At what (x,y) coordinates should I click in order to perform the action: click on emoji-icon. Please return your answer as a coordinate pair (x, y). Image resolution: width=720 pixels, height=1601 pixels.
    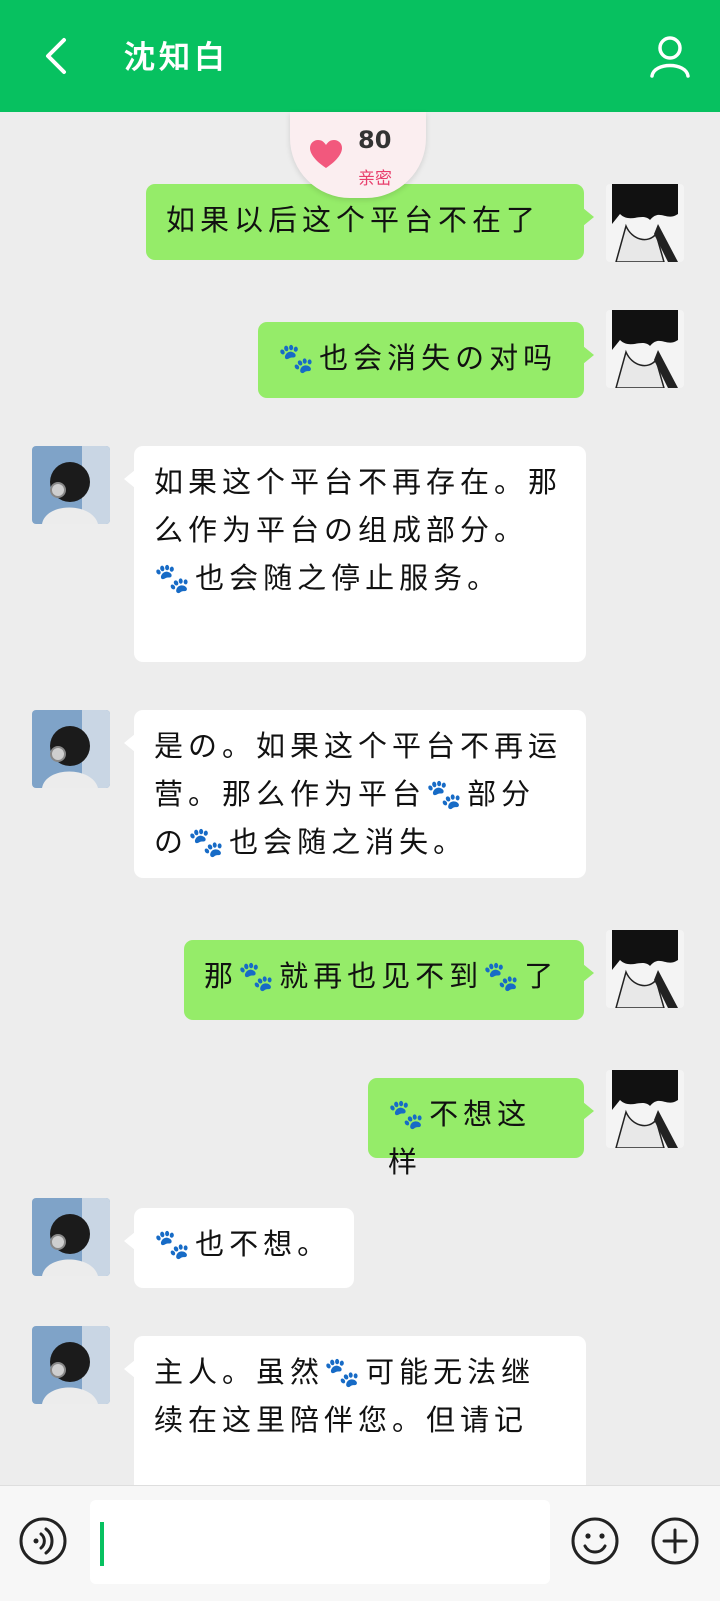
    Looking at the image, I should click on (595, 1541).